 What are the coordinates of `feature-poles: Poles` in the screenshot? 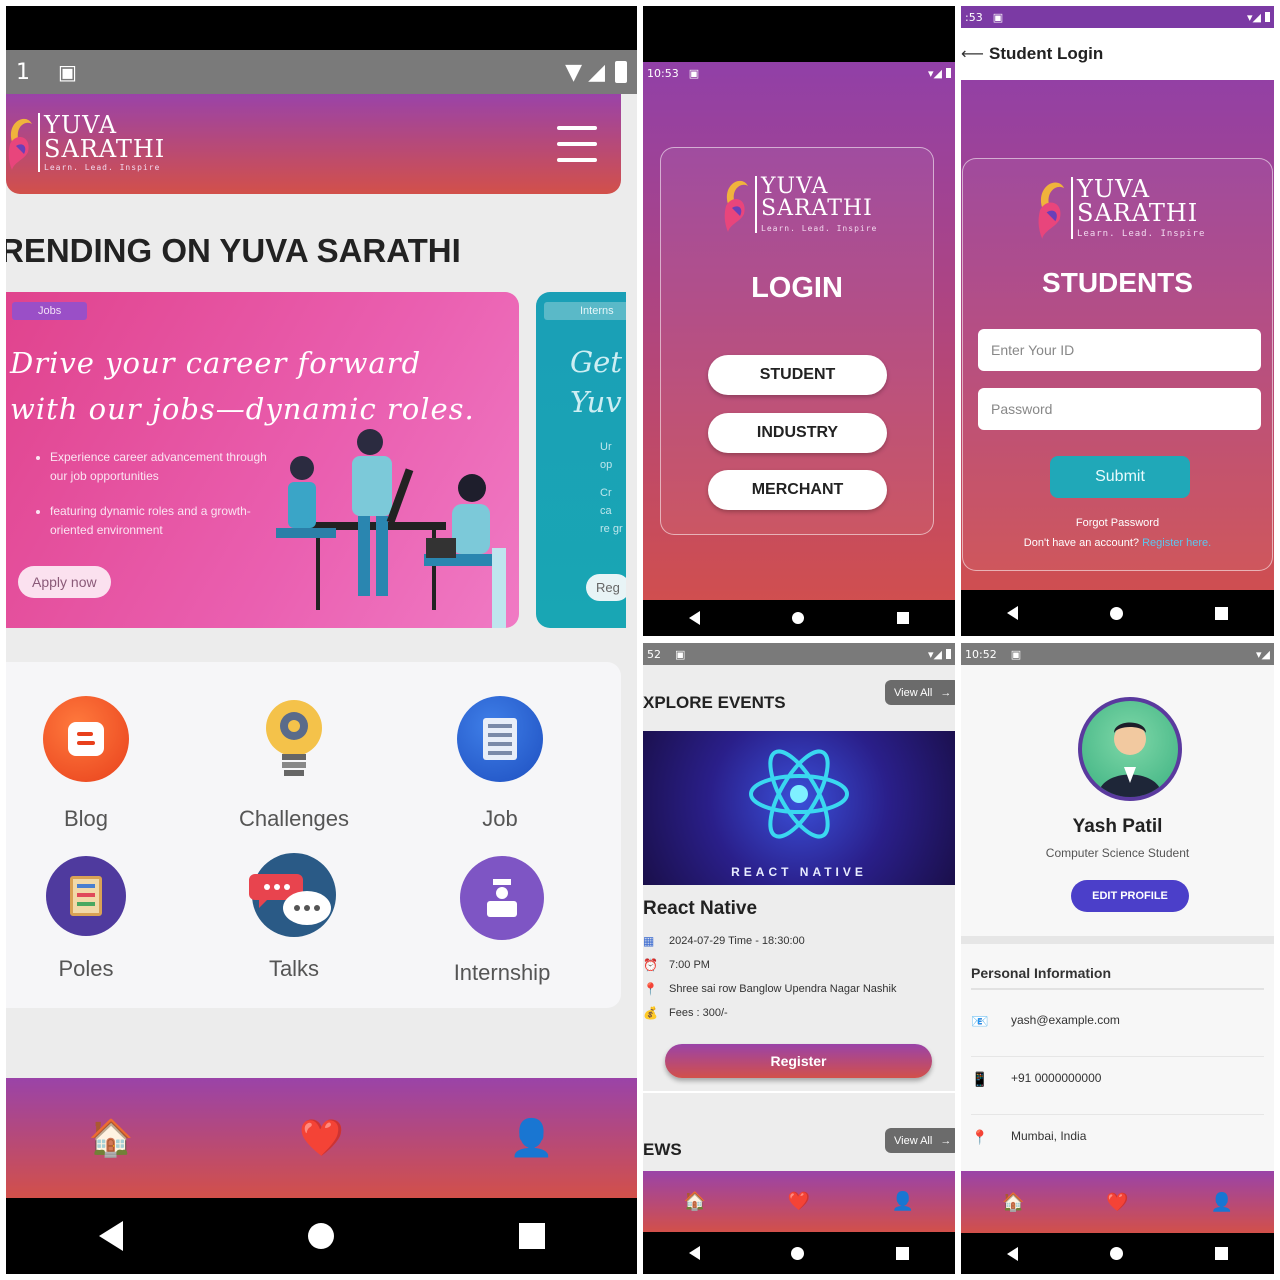 It's located at (86, 919).